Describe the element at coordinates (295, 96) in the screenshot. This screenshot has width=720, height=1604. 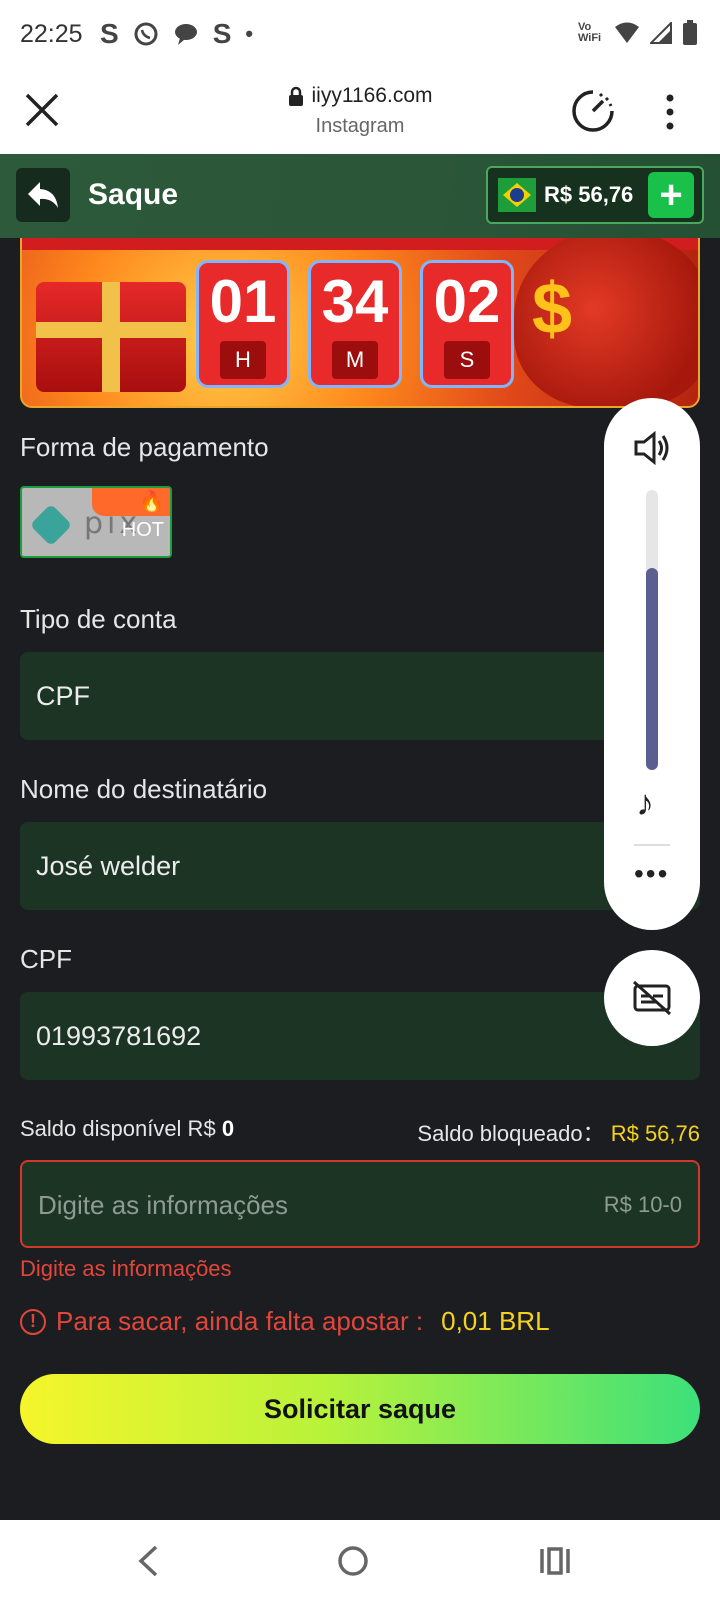
I see `lock-icon` at that location.